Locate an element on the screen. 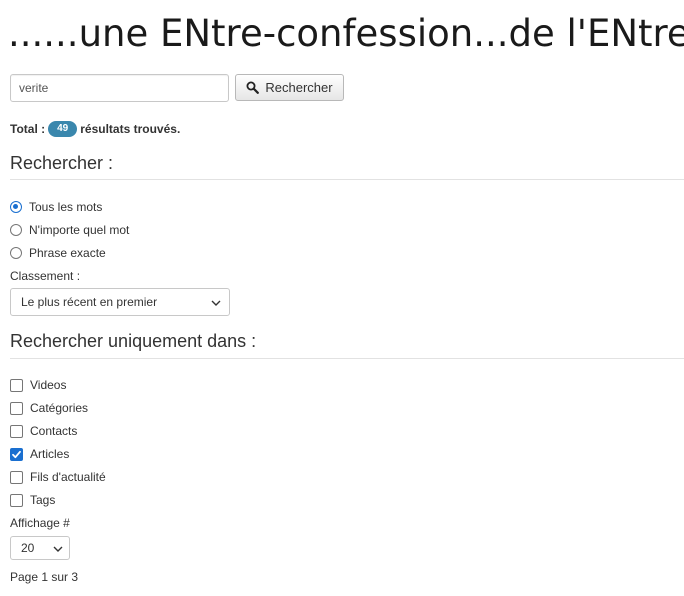 The width and height of the screenshot is (684, 596). ordering-label: Classement : is located at coordinates (45, 276).